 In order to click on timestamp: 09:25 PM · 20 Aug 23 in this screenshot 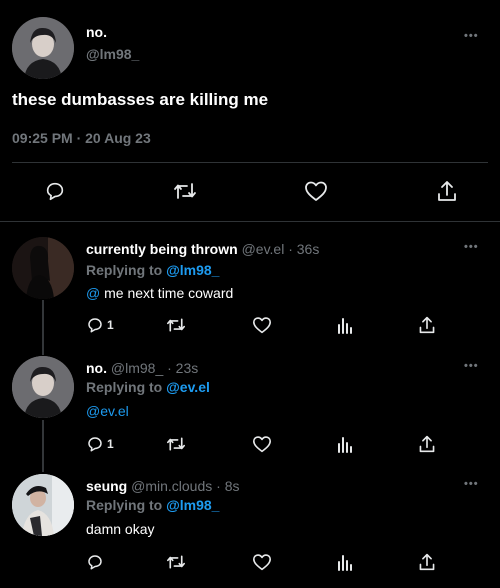, I will do `click(81, 138)`.